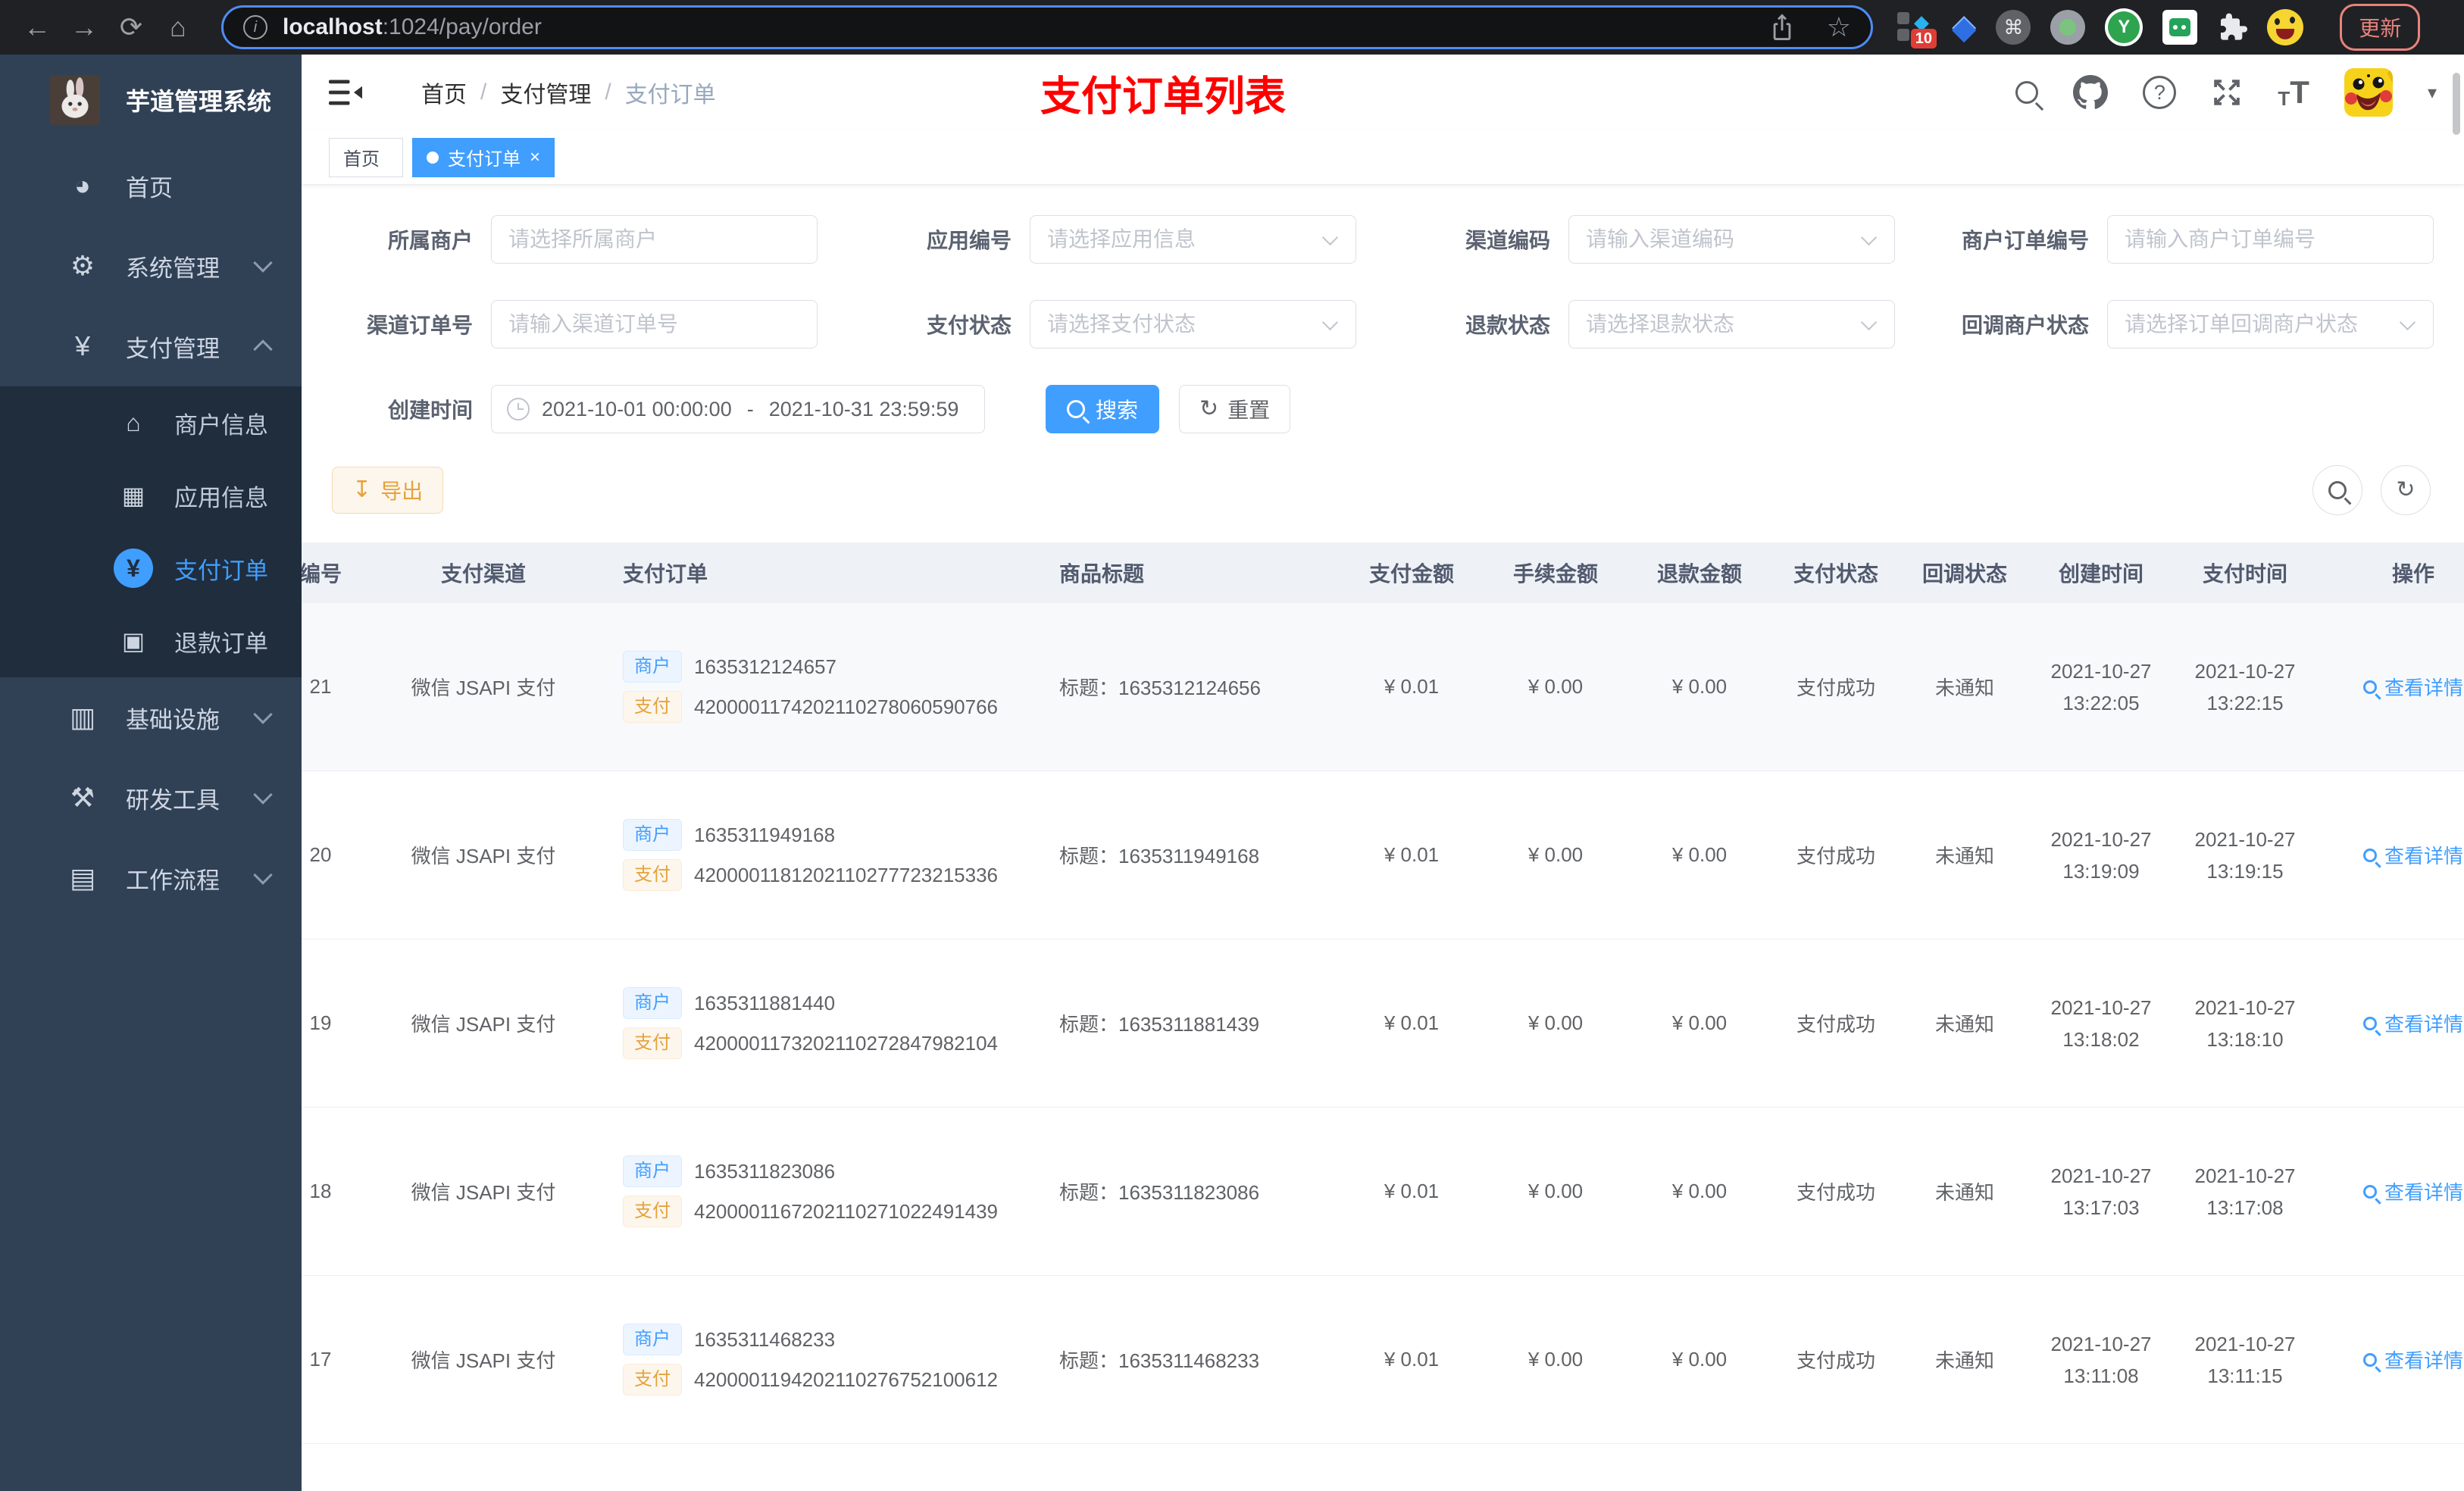 The width and height of the screenshot is (2464, 1491). Describe the element at coordinates (151, 495) in the screenshot. I see `sidebar-subitem: ▦ 应用信息` at that location.